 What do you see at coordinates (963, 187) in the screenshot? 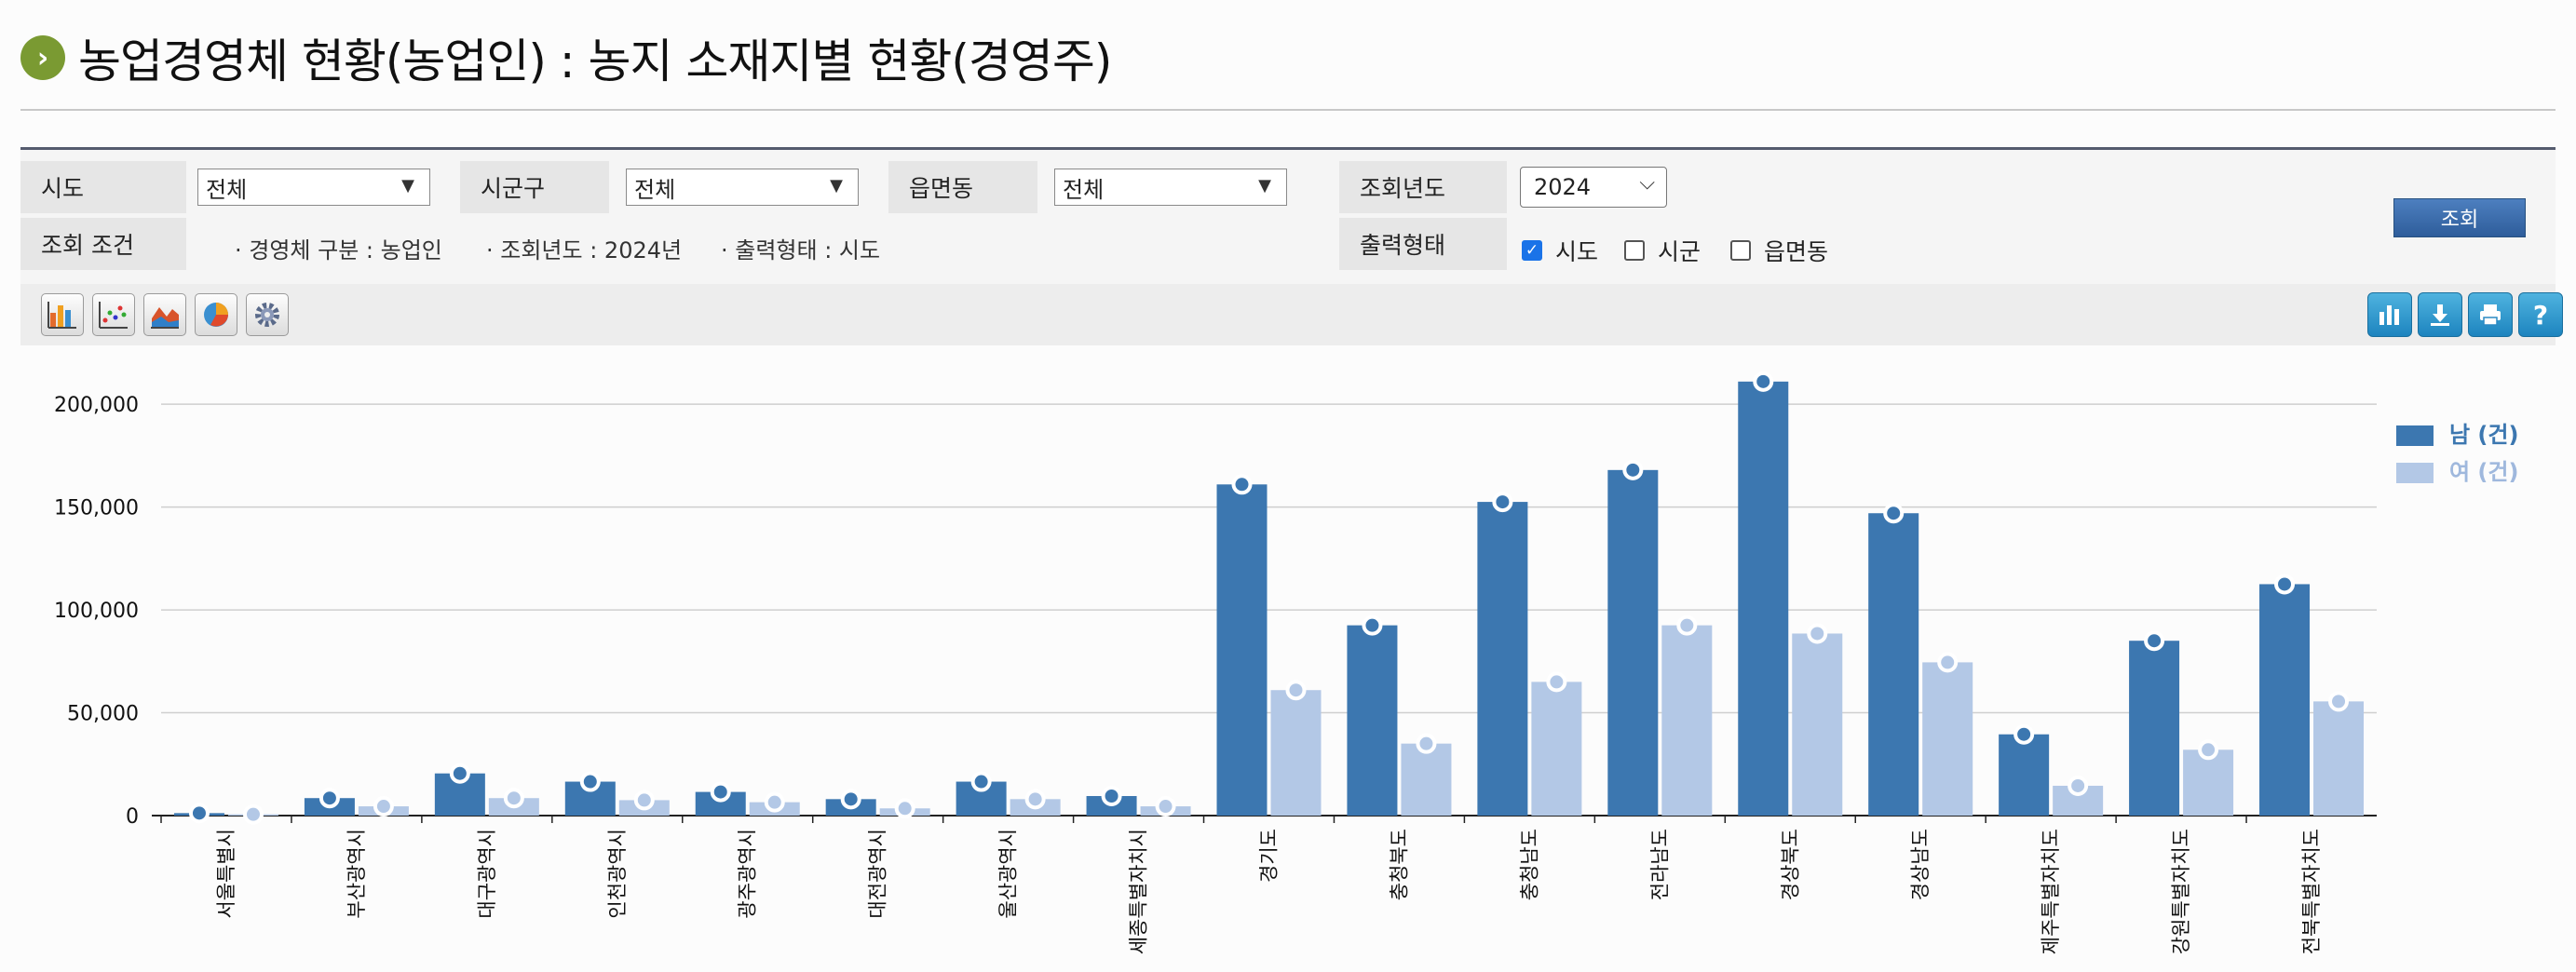
I see `eupmyeondong-label: 읍면동` at bounding box center [963, 187].